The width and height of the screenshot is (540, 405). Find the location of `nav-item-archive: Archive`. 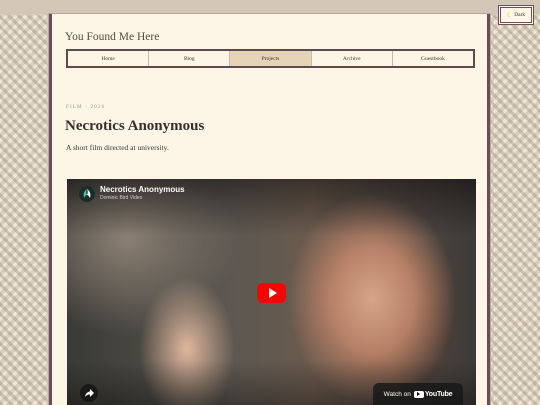

nav-item-archive: Archive is located at coordinates (352, 58).